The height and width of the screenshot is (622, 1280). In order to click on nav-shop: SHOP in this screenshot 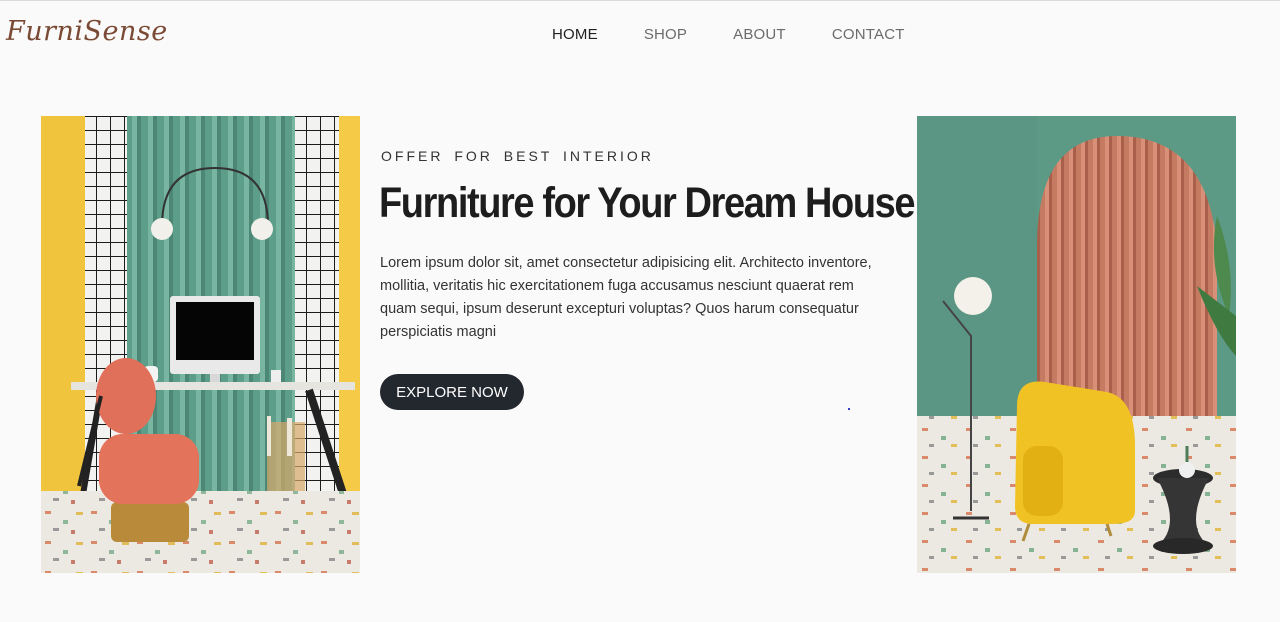, I will do `click(665, 34)`.